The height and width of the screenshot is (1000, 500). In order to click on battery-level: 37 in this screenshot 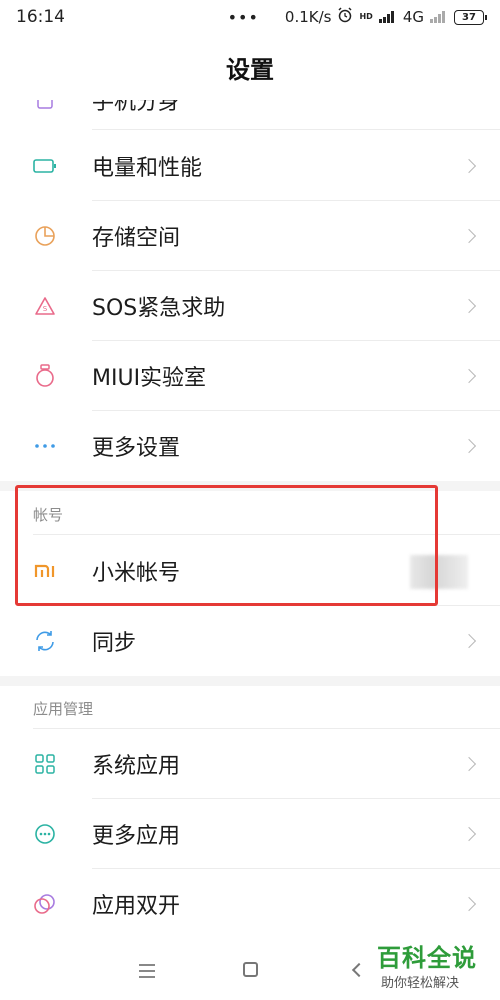, I will do `click(470, 17)`.